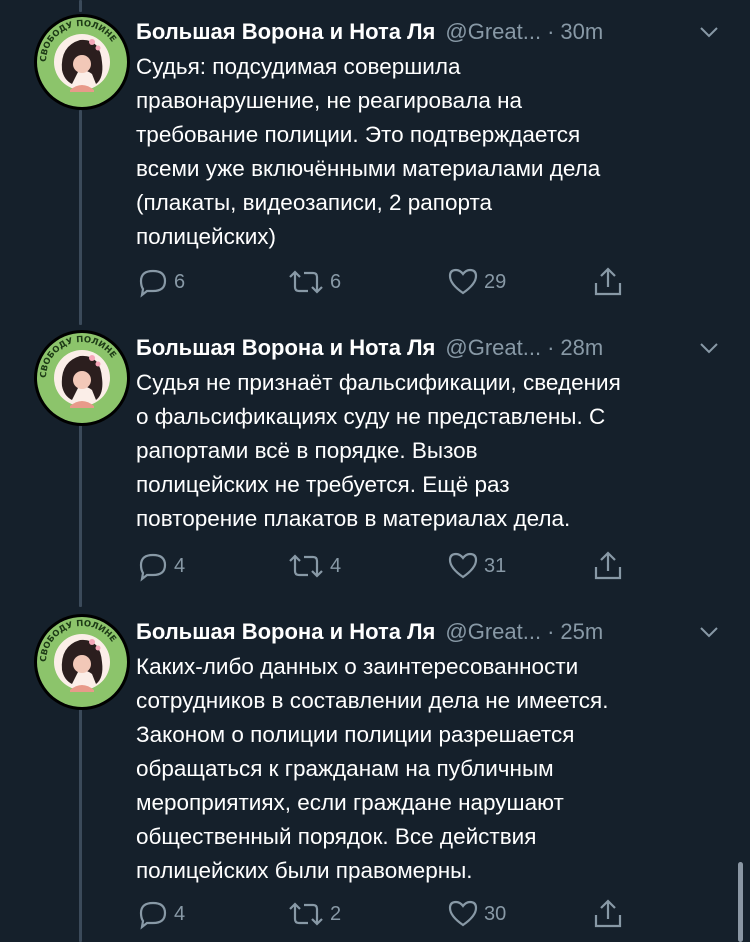 The height and width of the screenshot is (942, 750). I want to click on retweet-count: 4, so click(336, 565).